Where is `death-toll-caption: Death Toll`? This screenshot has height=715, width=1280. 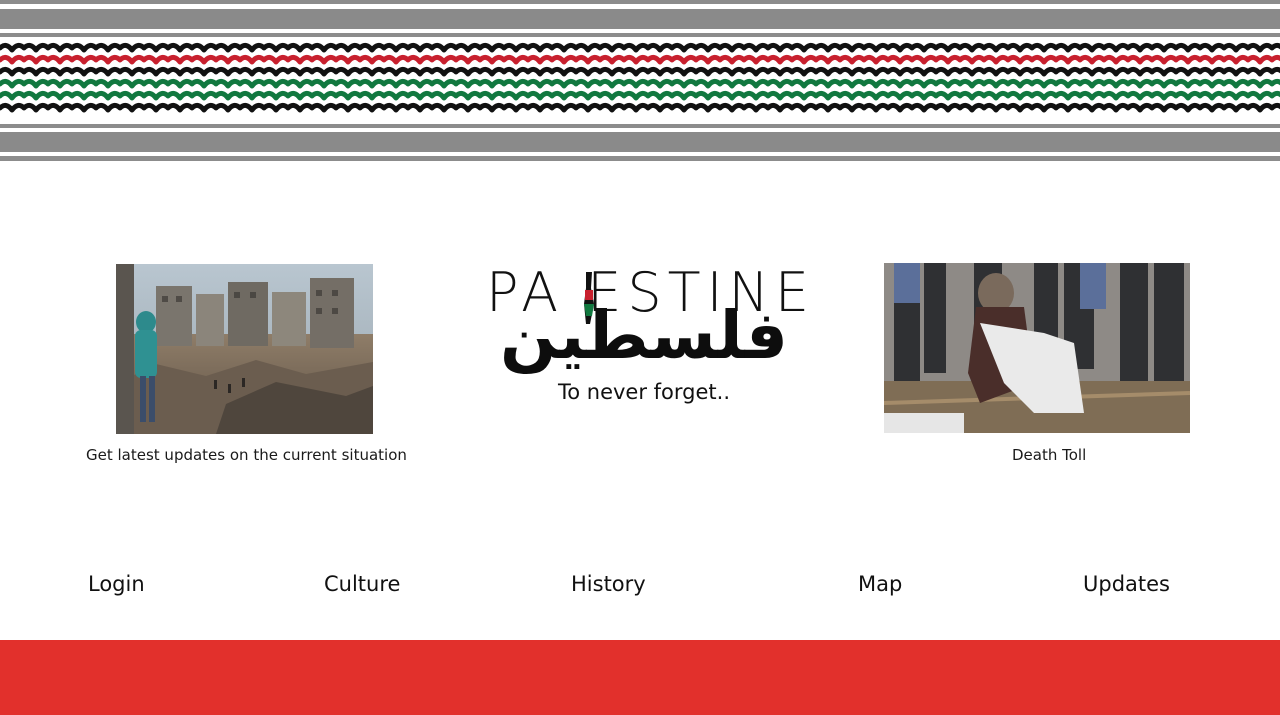
death-toll-caption: Death Toll is located at coordinates (1049, 455).